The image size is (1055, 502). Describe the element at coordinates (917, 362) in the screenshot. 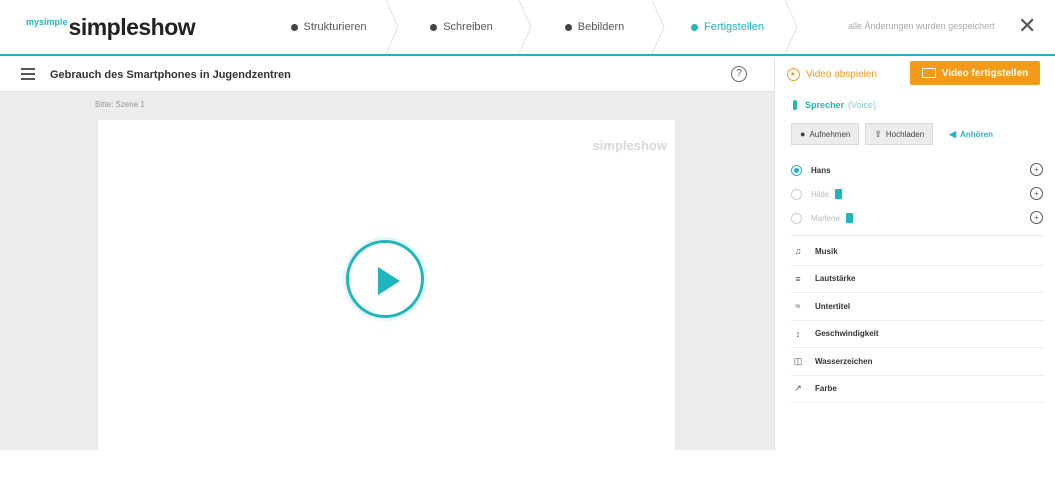

I see `setting-watermark: ◫ Wasserzeichen` at that location.